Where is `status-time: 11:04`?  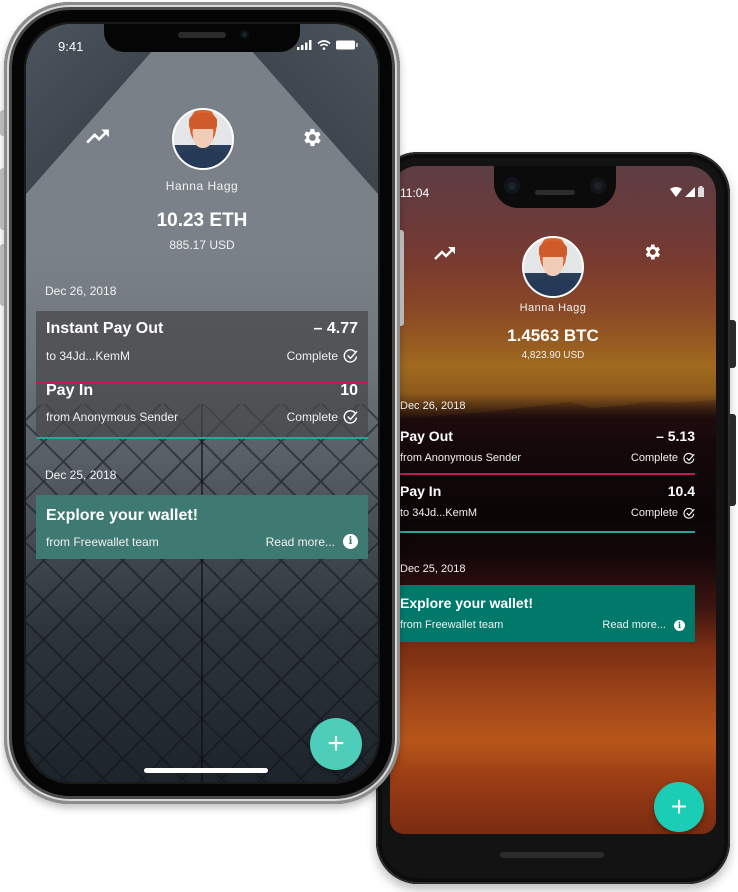
status-time: 11:04 is located at coordinates (415, 193).